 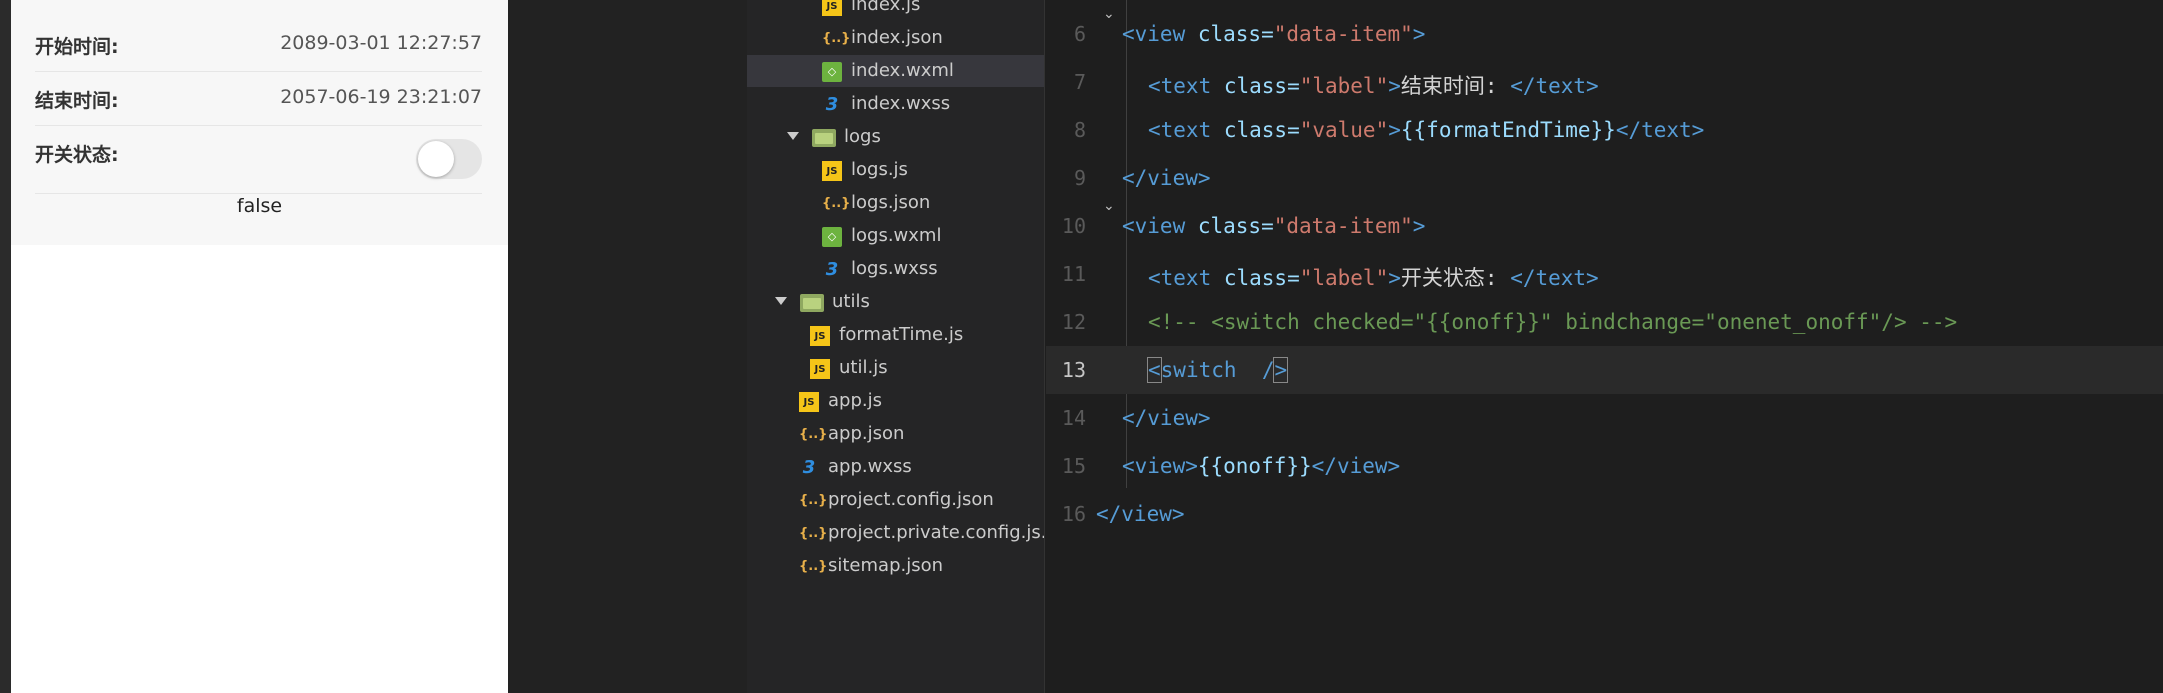 I want to click on code-token: 结束时间:, so click(x=1455, y=86).